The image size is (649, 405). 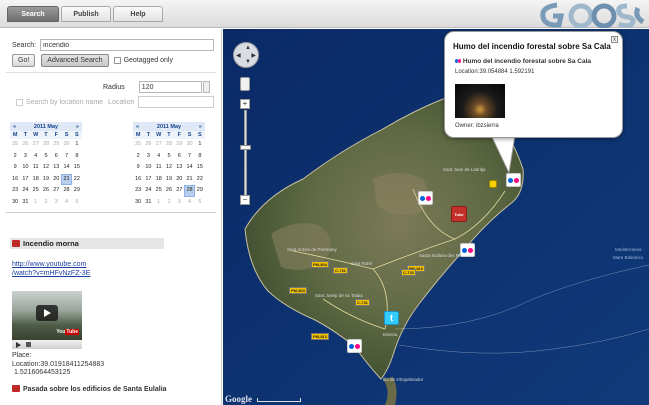 I want to click on calendar-day: 23, so click(x=138, y=191).